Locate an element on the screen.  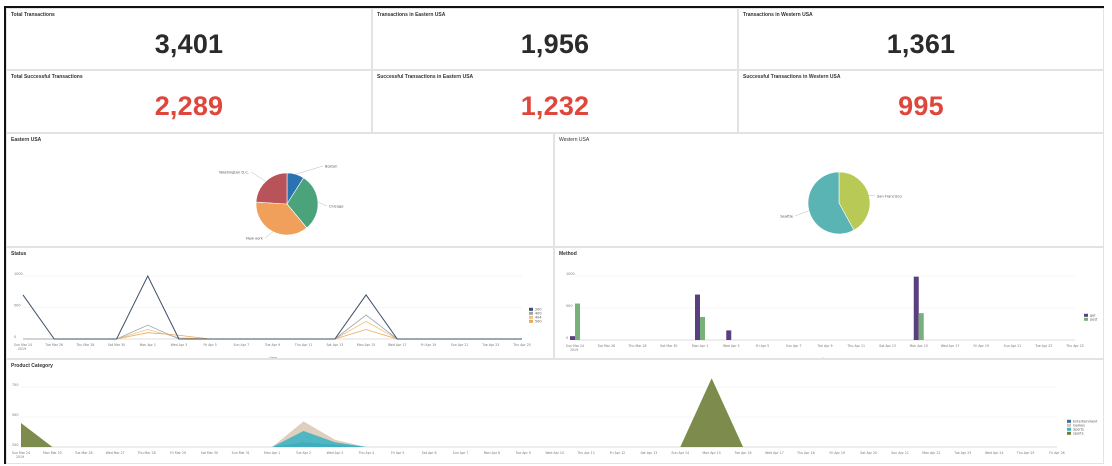
kpi-total-transactions: Total Transactions 3,401 is located at coordinates (189, 39).